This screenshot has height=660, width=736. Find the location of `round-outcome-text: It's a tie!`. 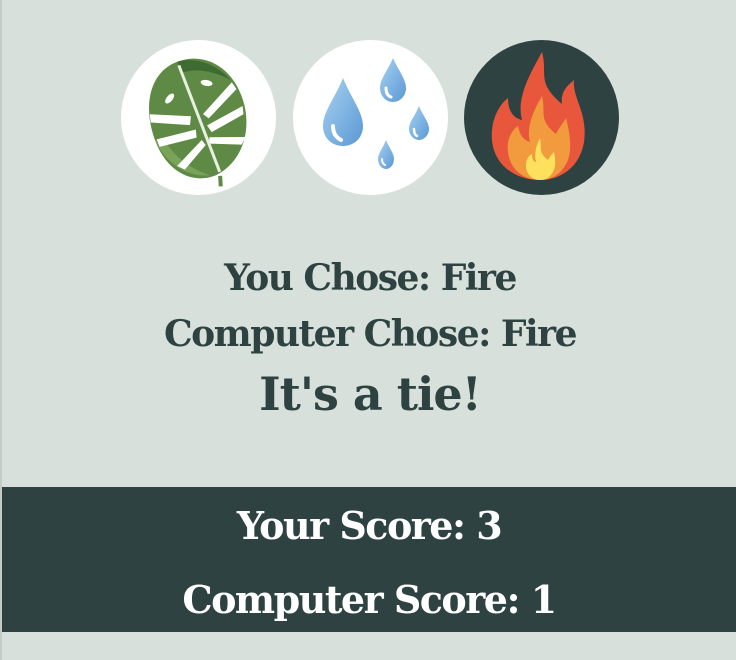

round-outcome-text: It's a tie! is located at coordinates (370, 394).